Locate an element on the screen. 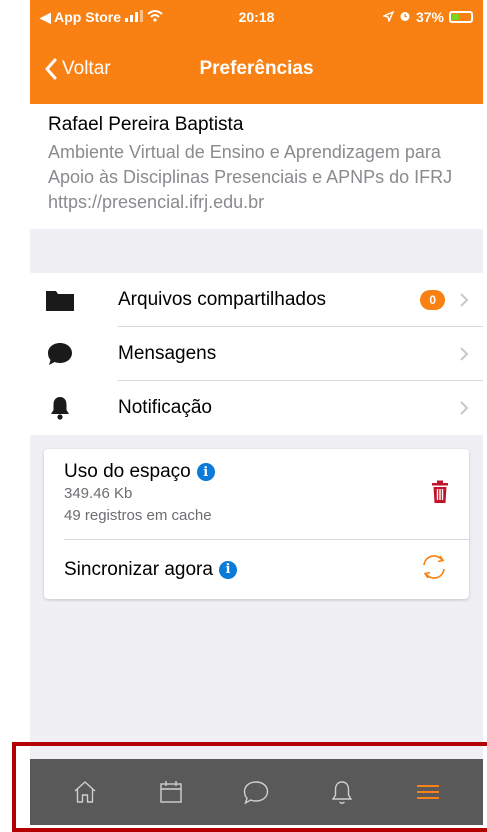 The height and width of the screenshot is (832, 487). menu-item-notifications: Notificação is located at coordinates (256, 408).